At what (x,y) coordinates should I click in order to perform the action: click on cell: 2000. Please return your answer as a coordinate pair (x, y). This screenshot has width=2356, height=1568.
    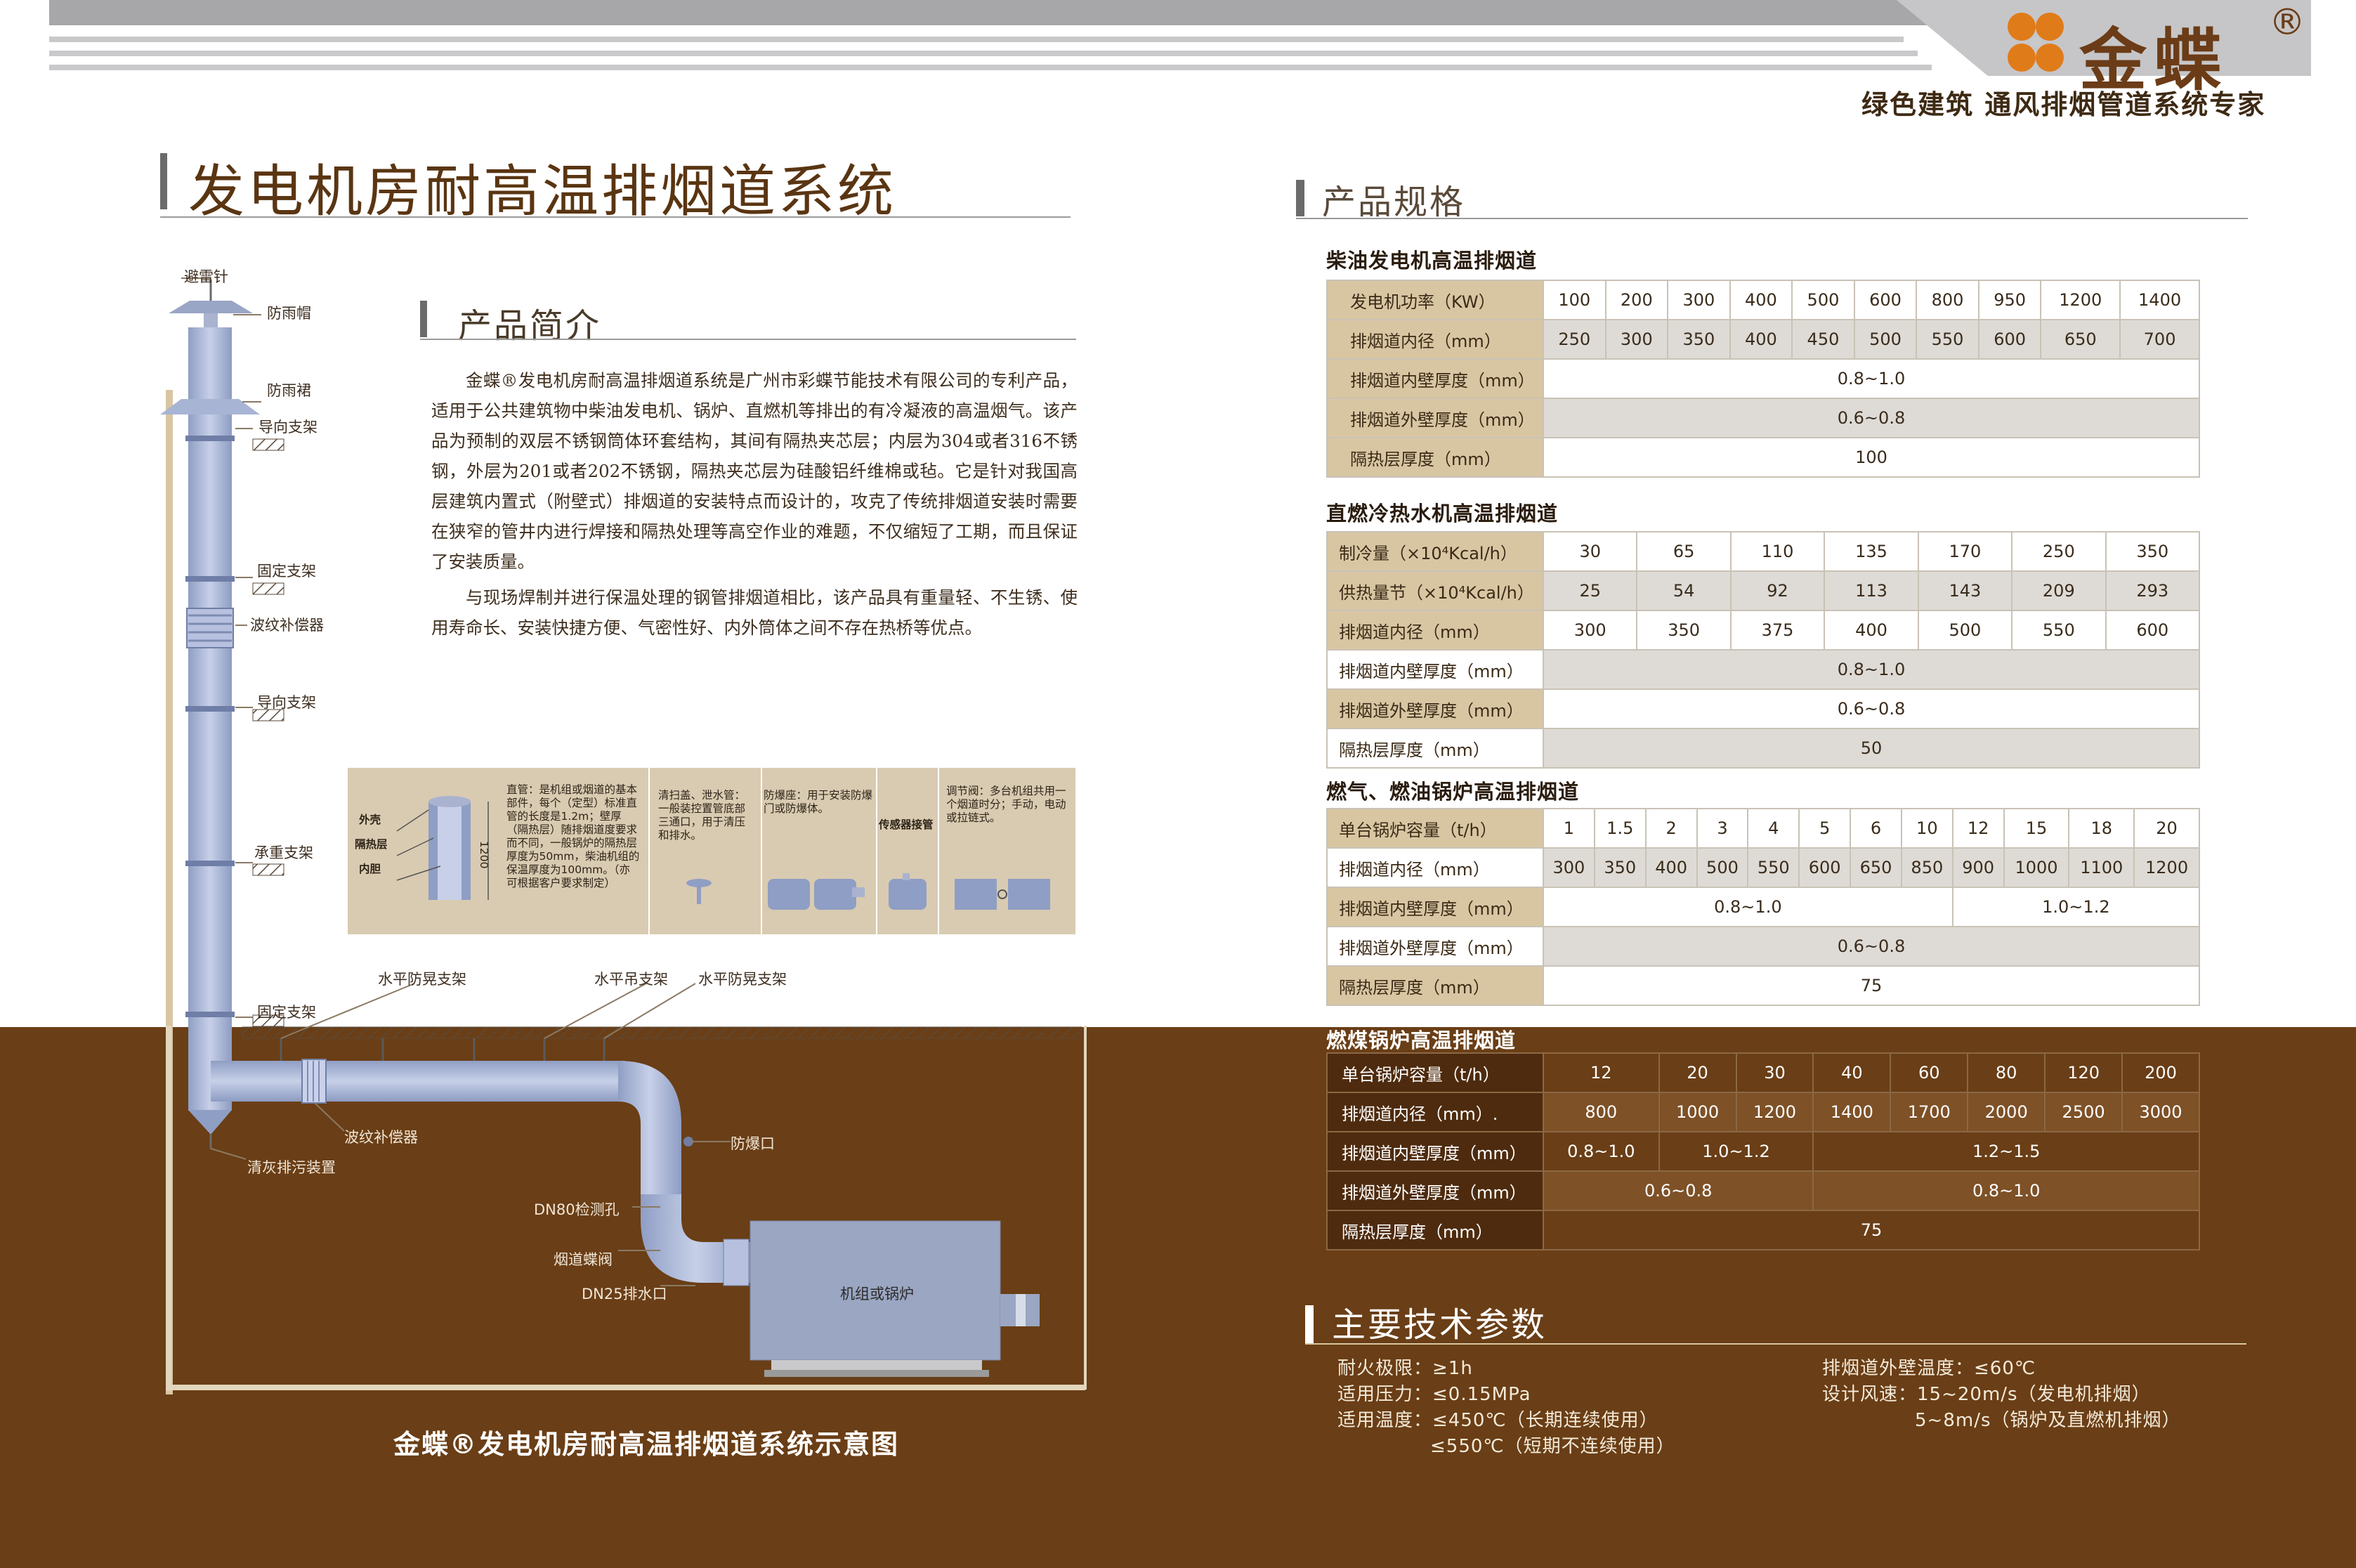
    Looking at the image, I should click on (2006, 1112).